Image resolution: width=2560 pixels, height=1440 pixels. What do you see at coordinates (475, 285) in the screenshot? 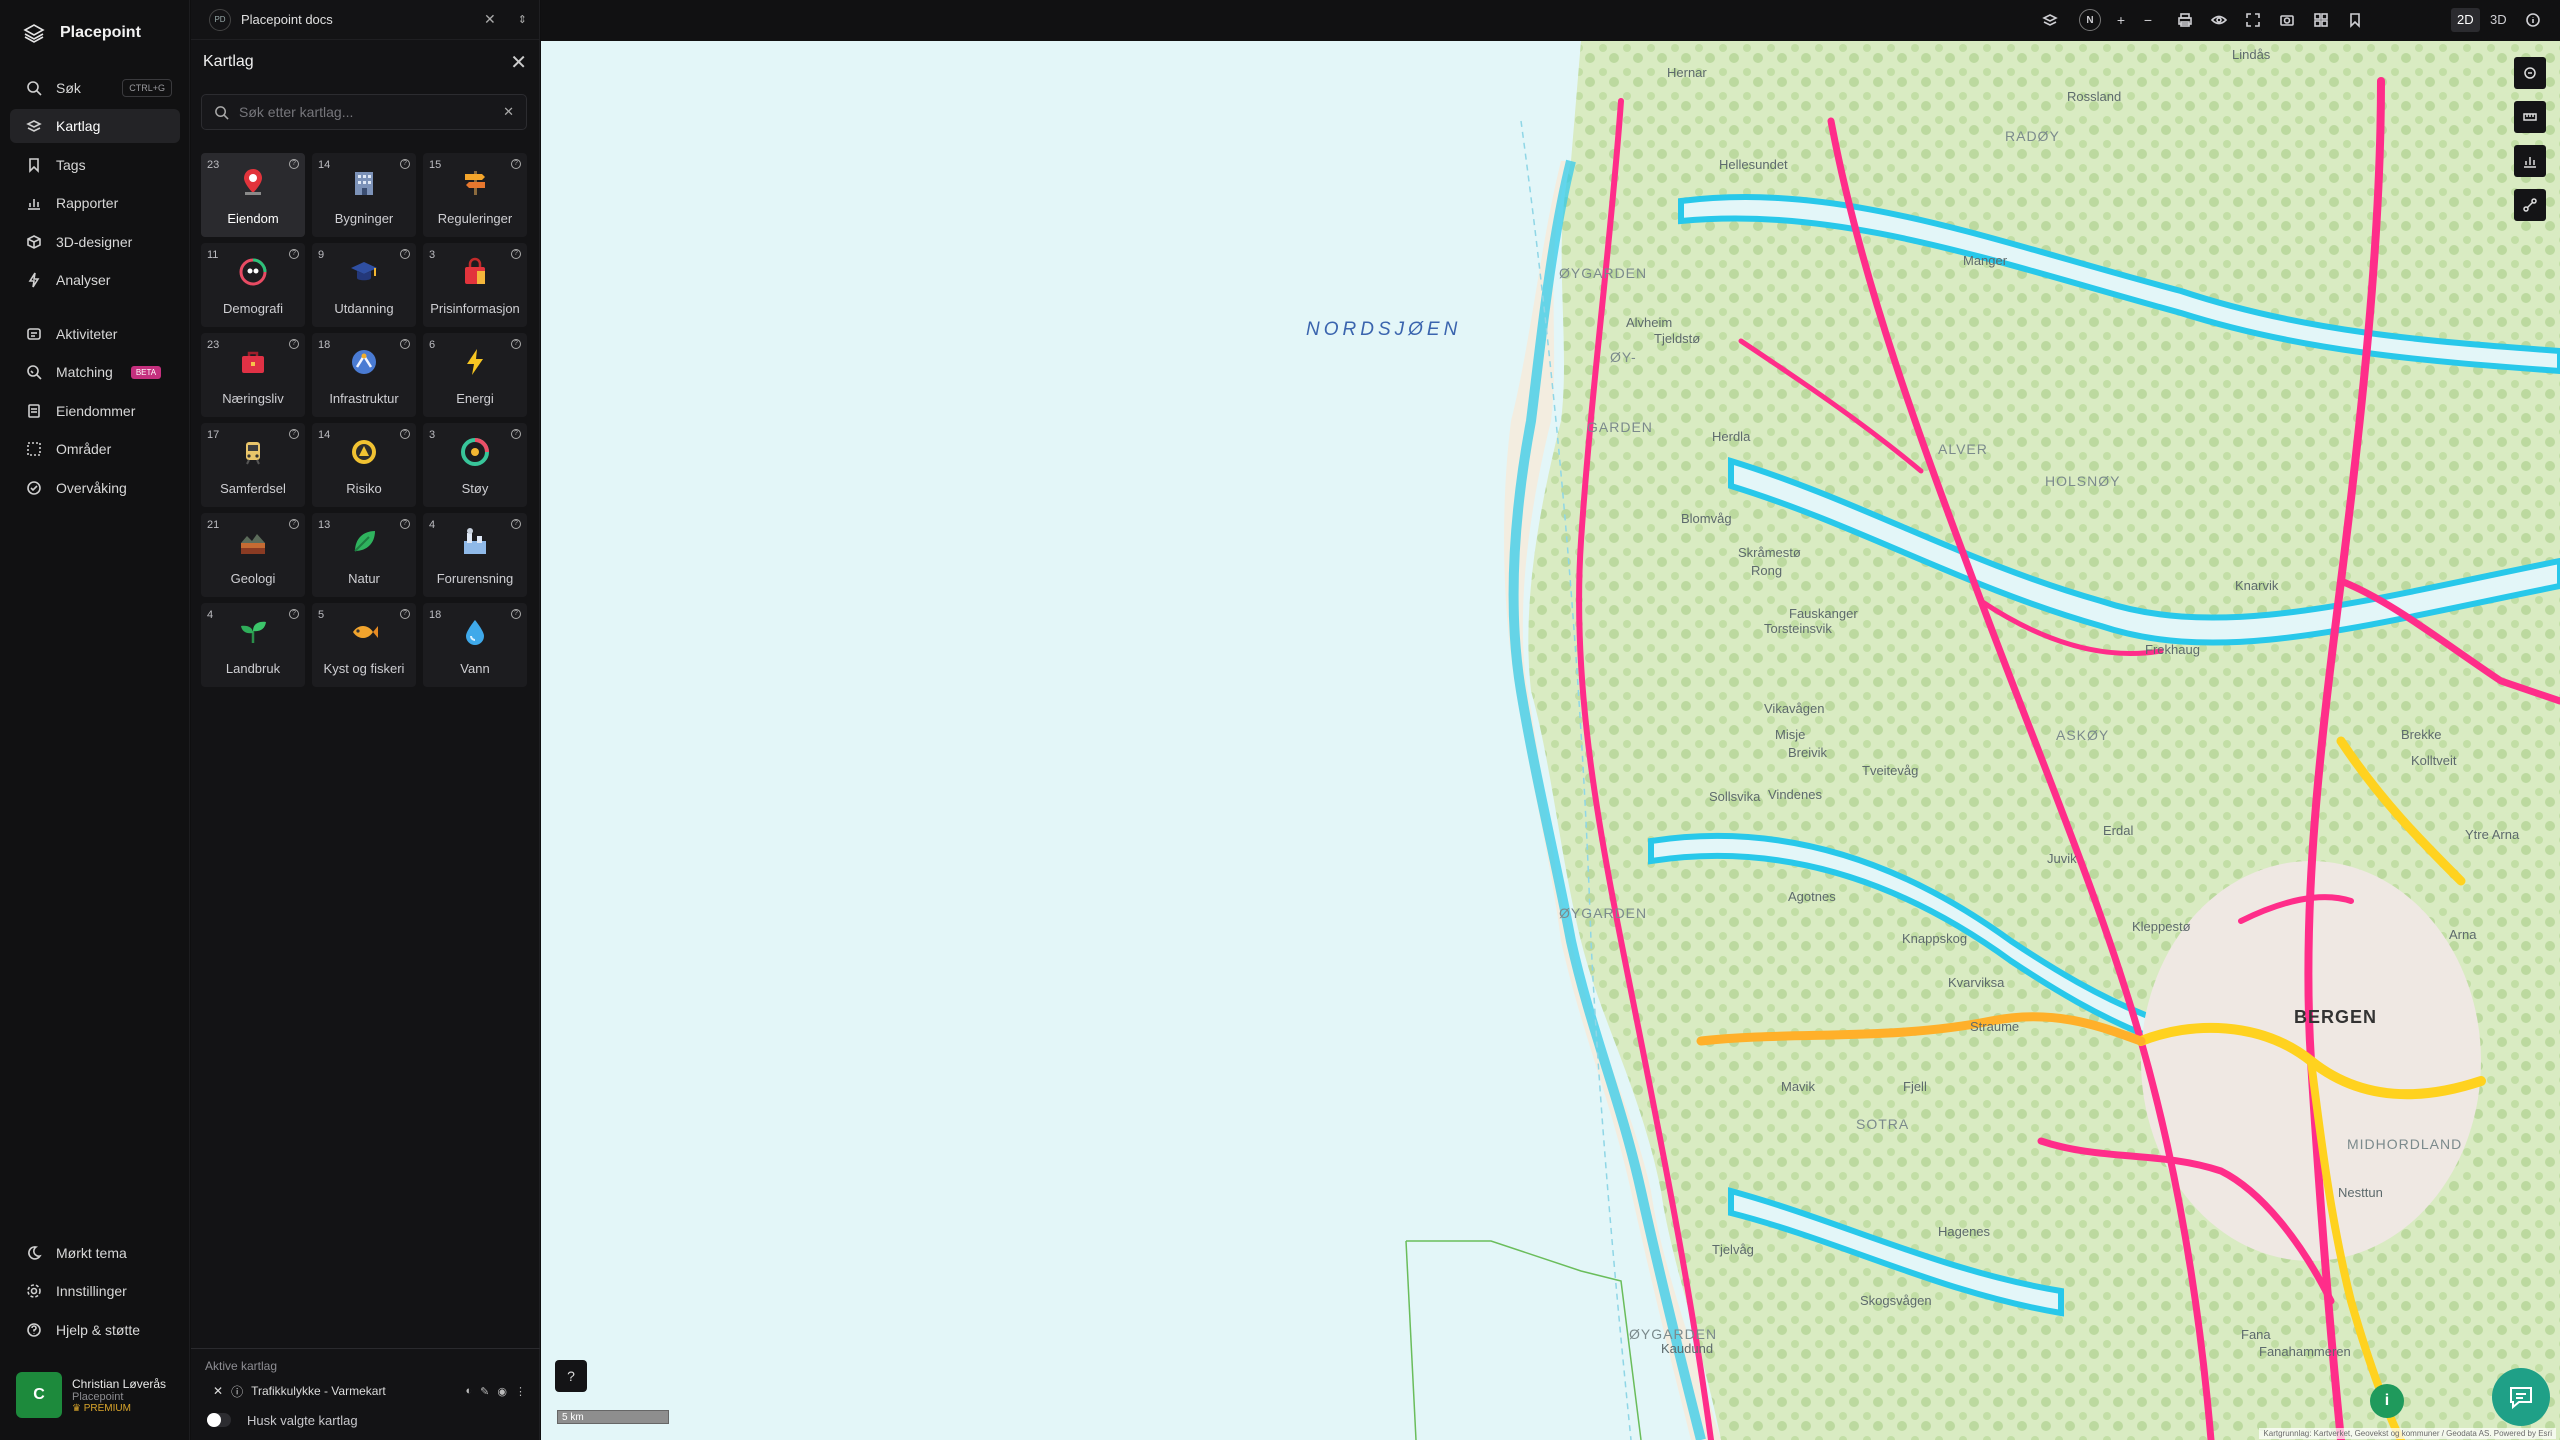
I see `category-tile-prisinformasjon: 3? Prisinformasjon` at bounding box center [475, 285].